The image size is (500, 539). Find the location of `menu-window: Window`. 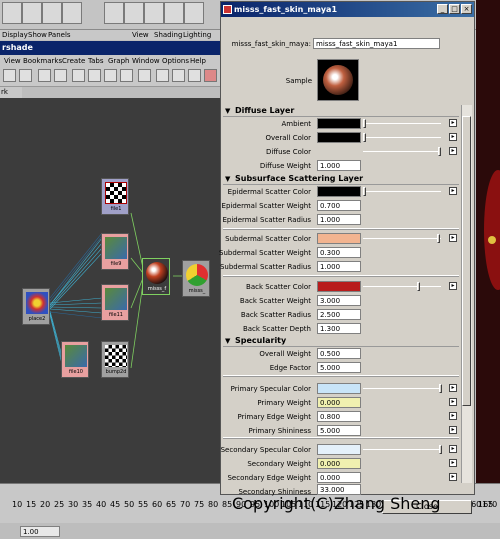

menu-window: Window is located at coordinates (146, 61).